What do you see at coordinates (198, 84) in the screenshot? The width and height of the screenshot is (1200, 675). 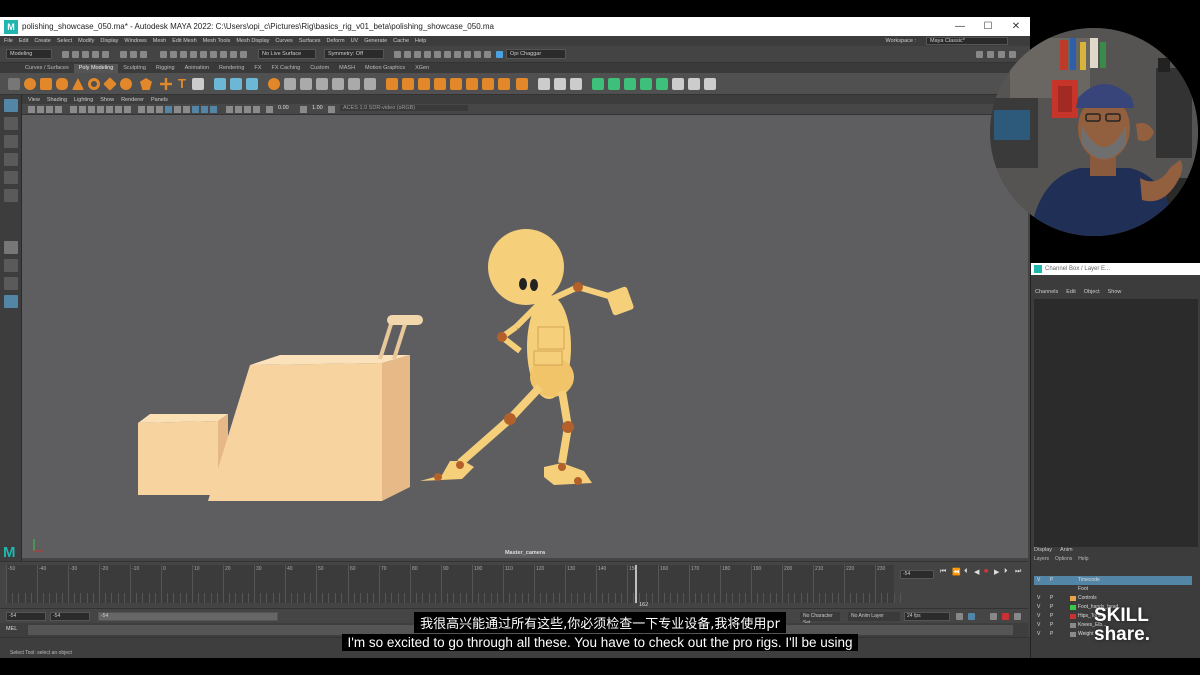 I see `svg-icon` at bounding box center [198, 84].